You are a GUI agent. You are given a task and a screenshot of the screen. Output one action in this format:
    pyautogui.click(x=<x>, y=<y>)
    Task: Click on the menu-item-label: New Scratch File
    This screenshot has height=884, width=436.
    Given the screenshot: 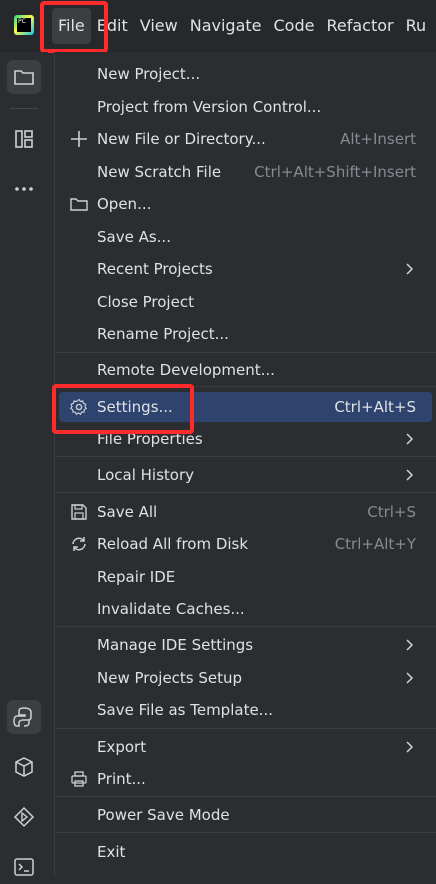 What is the action you would take?
    pyautogui.click(x=159, y=172)
    